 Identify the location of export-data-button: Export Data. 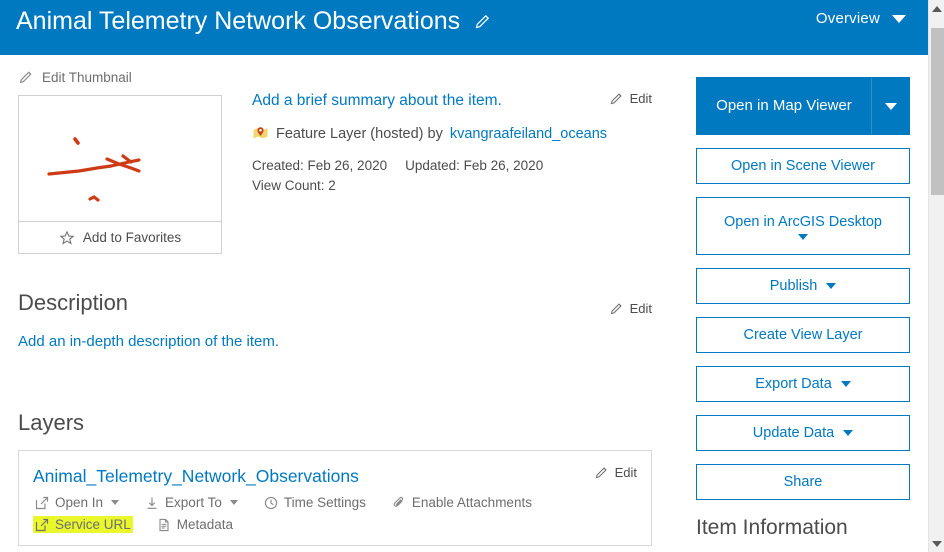
(803, 384).